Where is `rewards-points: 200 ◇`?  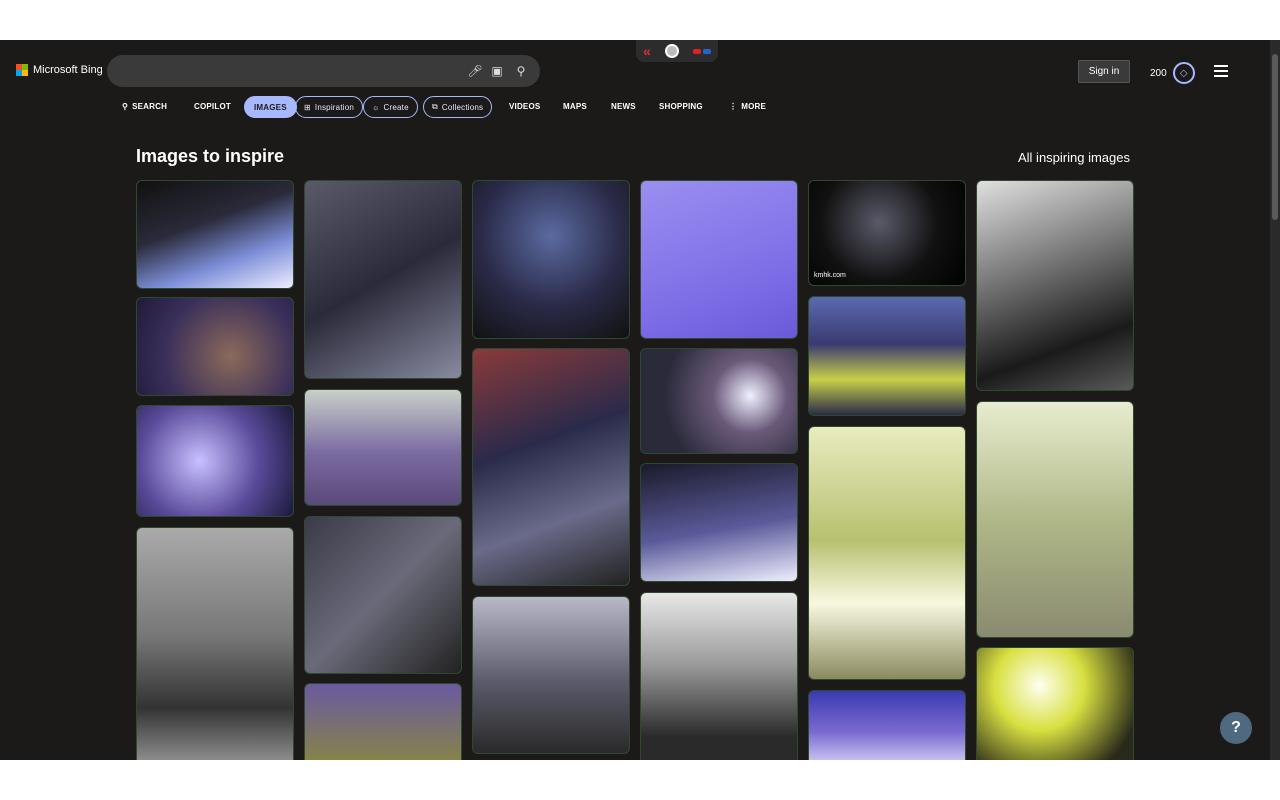
rewards-points: 200 ◇ is located at coordinates (1172, 73).